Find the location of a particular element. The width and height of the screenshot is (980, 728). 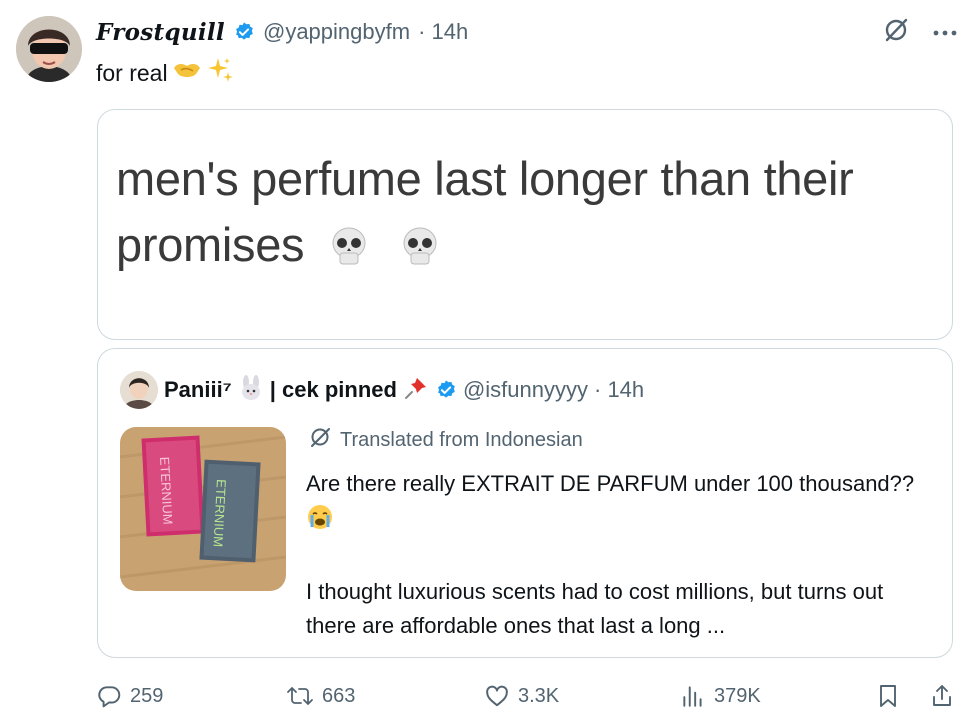

author-handle: @yappingbyfm is located at coordinates (336, 32).